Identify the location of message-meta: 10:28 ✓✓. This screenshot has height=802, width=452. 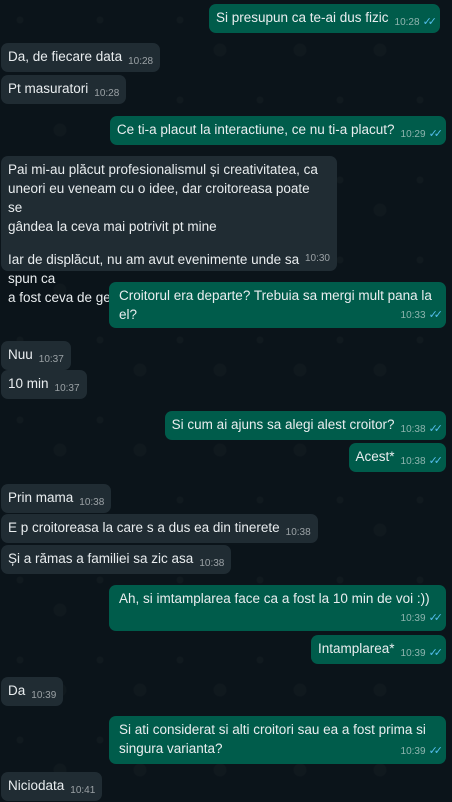
(416, 22).